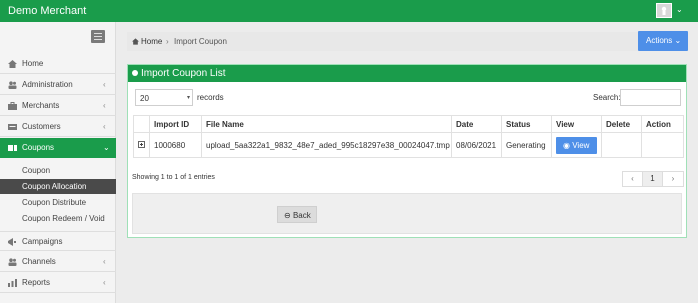 The width and height of the screenshot is (698, 303). I want to click on brand-title: Demo Merchant, so click(47, 11).